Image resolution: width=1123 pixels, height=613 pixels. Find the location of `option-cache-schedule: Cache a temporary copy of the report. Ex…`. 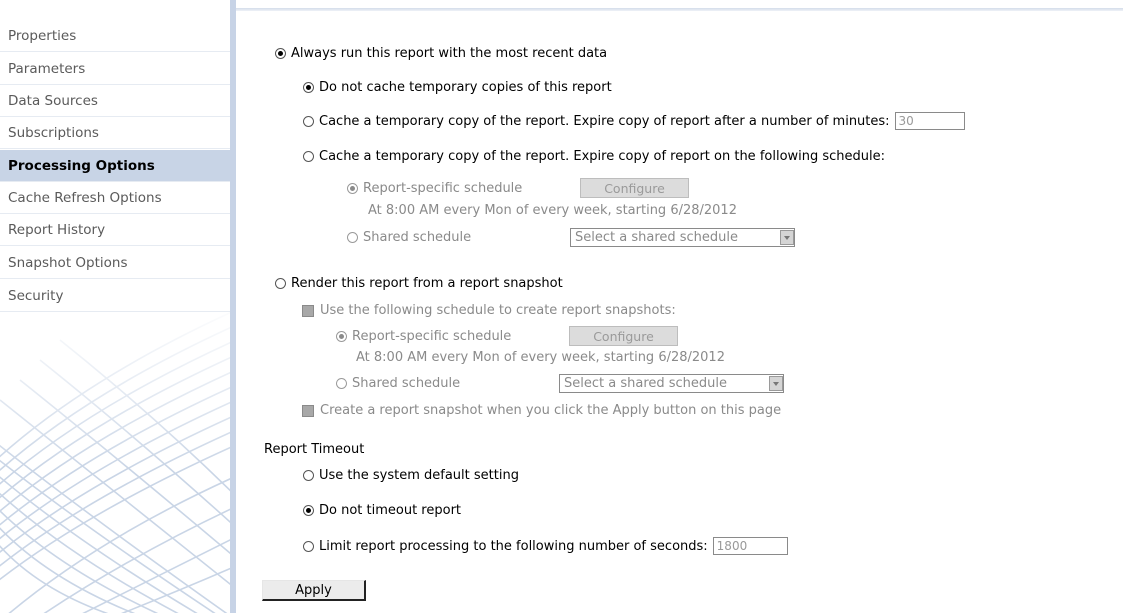

option-cache-schedule: Cache a temporary copy of the report. Ex… is located at coordinates (594, 156).